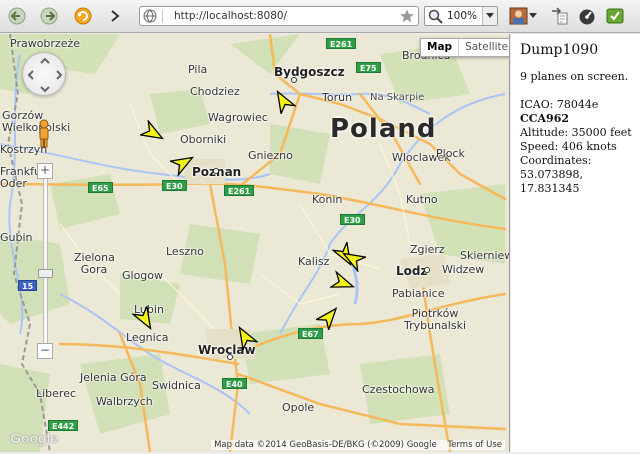  I want to click on document-arrow-icon, so click(560, 16).